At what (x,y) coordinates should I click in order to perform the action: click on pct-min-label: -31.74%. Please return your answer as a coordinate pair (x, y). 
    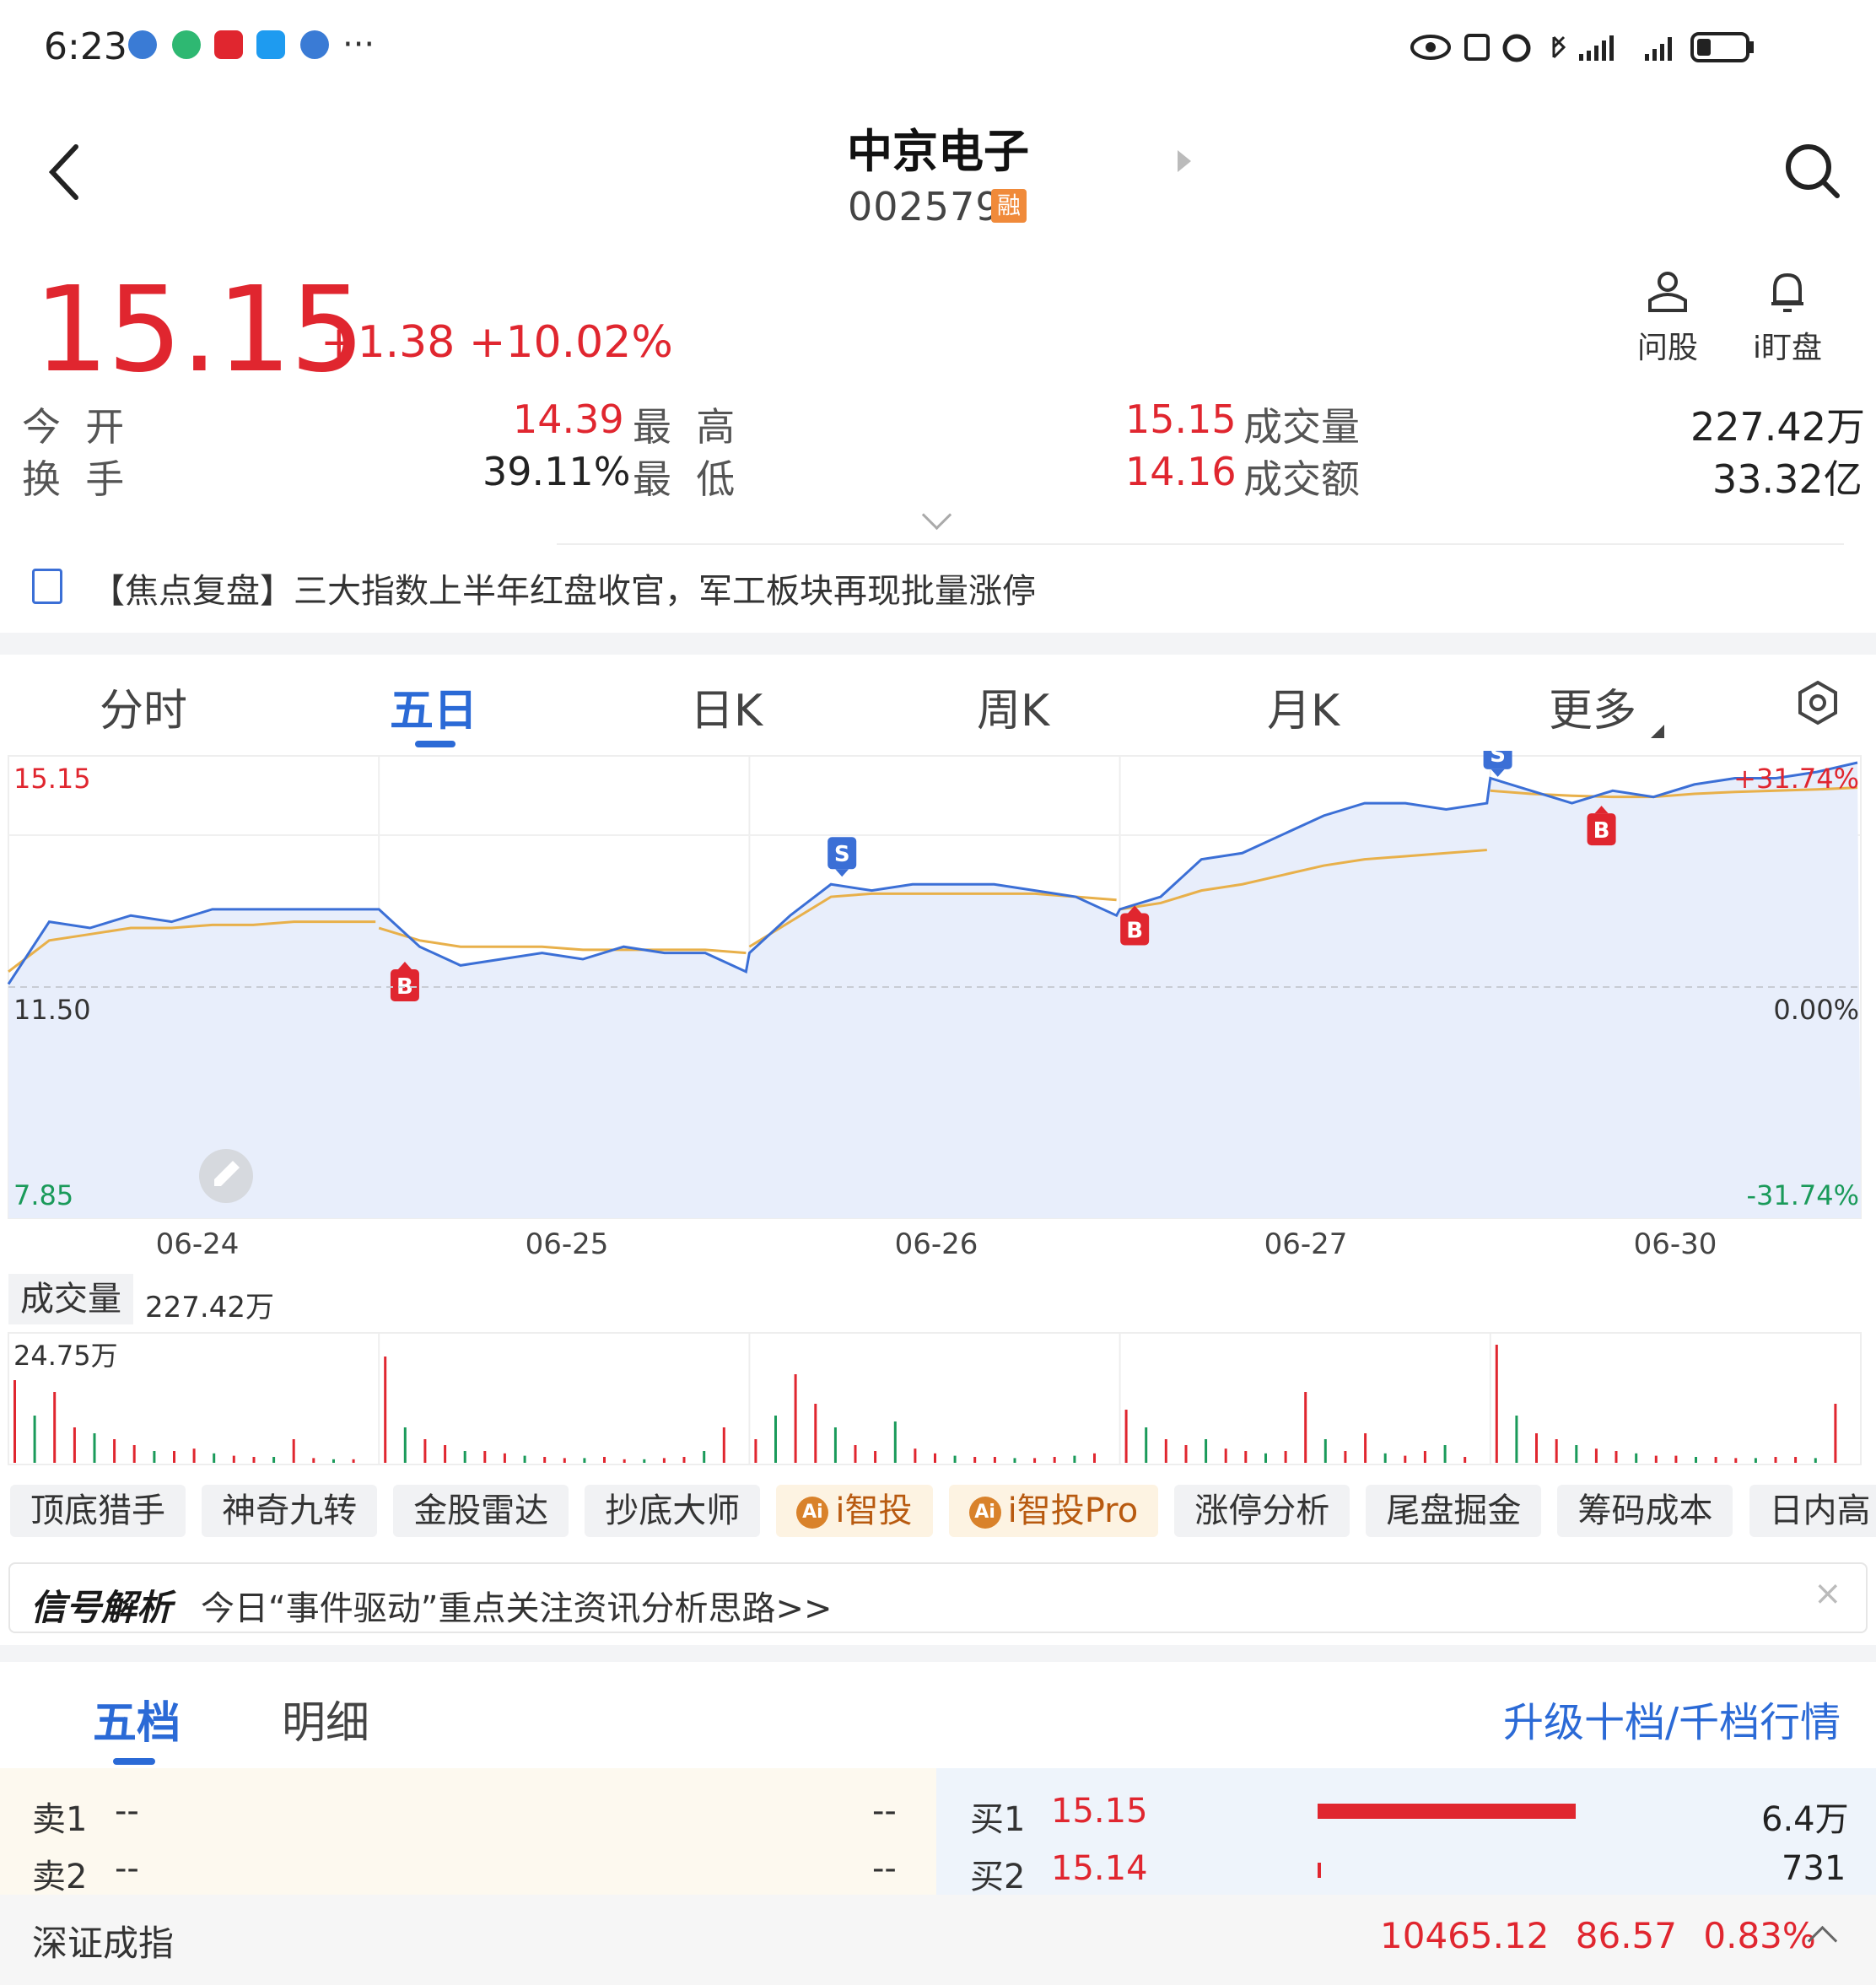
    Looking at the image, I should click on (1802, 1195).